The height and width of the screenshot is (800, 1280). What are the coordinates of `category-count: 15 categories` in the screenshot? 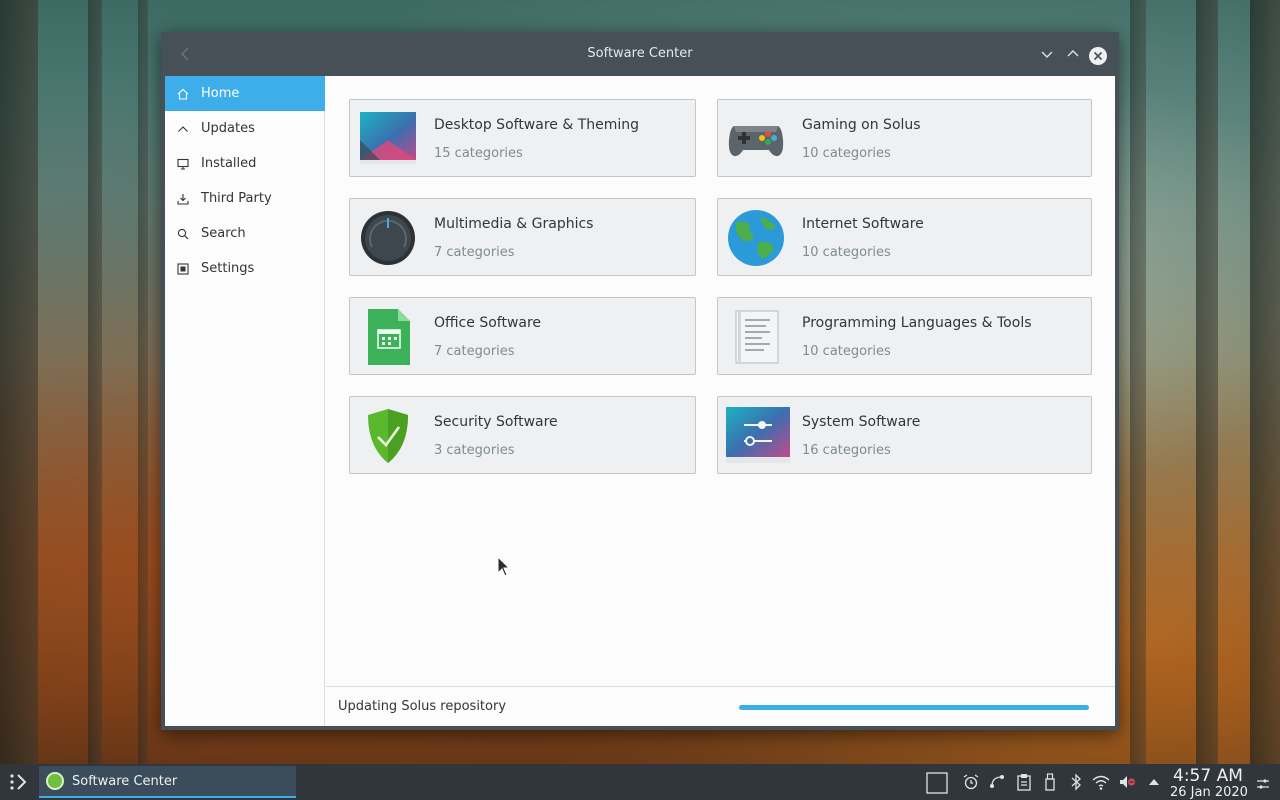 It's located at (478, 153).